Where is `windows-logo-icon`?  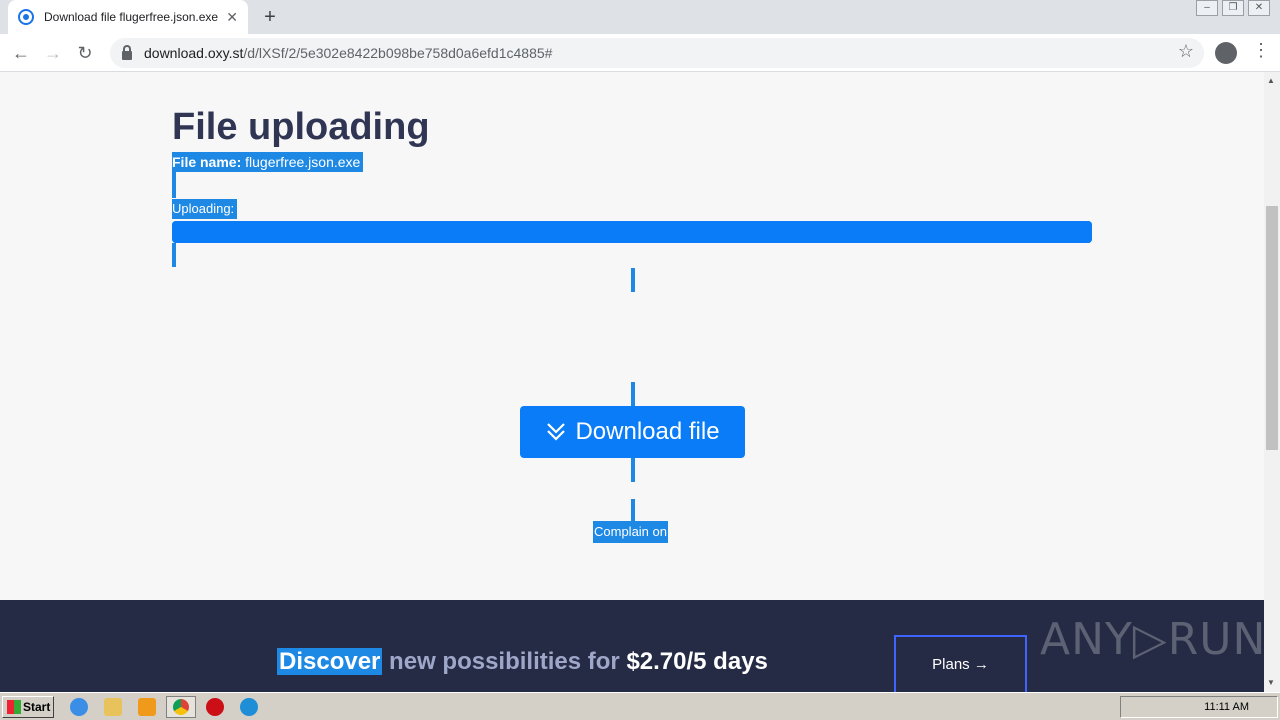
windows-logo-icon is located at coordinates (14, 707).